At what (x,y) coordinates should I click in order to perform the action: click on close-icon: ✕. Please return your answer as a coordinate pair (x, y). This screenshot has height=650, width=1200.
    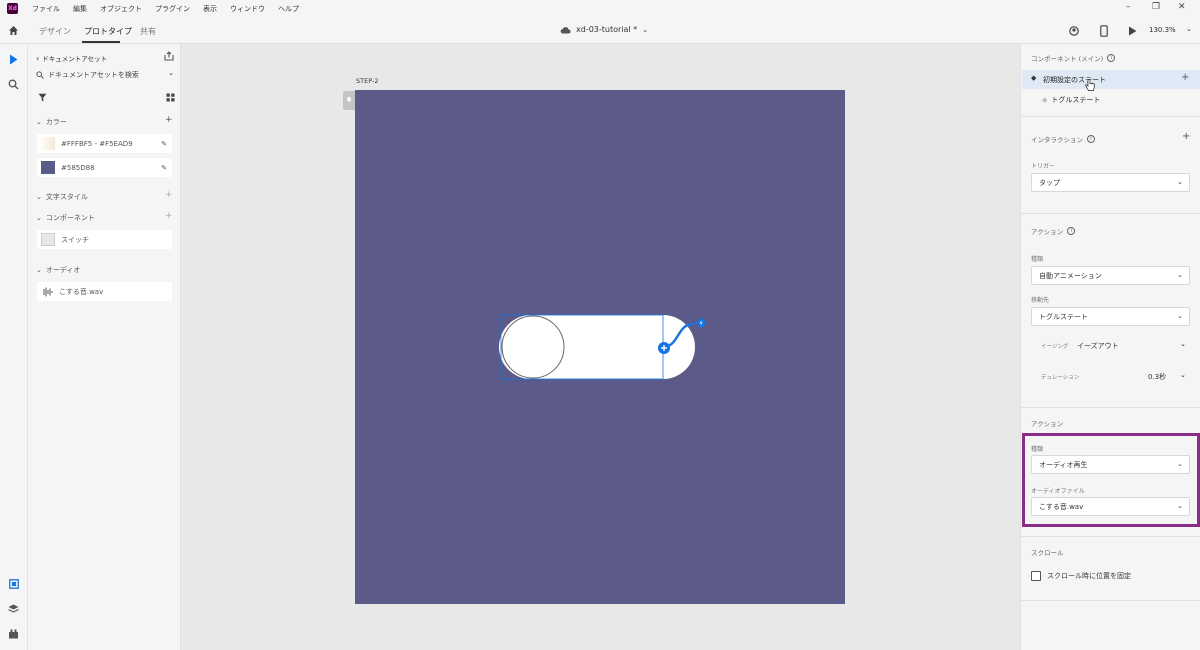
    Looking at the image, I should click on (1182, 7).